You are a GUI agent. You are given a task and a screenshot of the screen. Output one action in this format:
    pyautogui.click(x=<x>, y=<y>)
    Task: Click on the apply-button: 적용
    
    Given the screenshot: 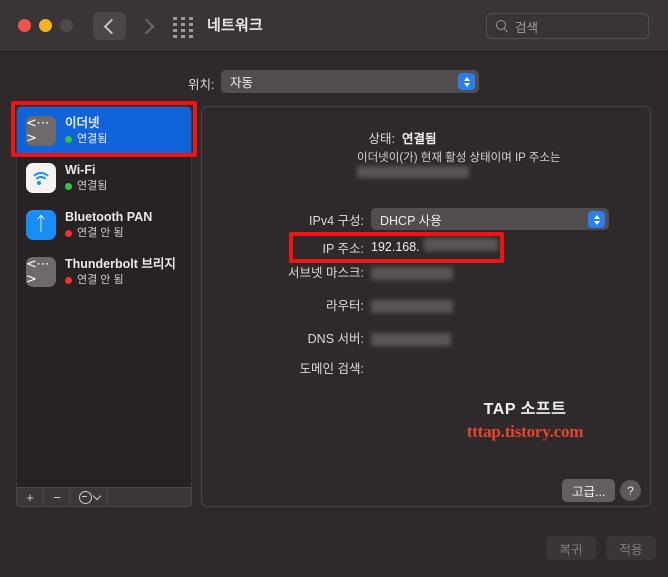 What is the action you would take?
    pyautogui.click(x=631, y=548)
    